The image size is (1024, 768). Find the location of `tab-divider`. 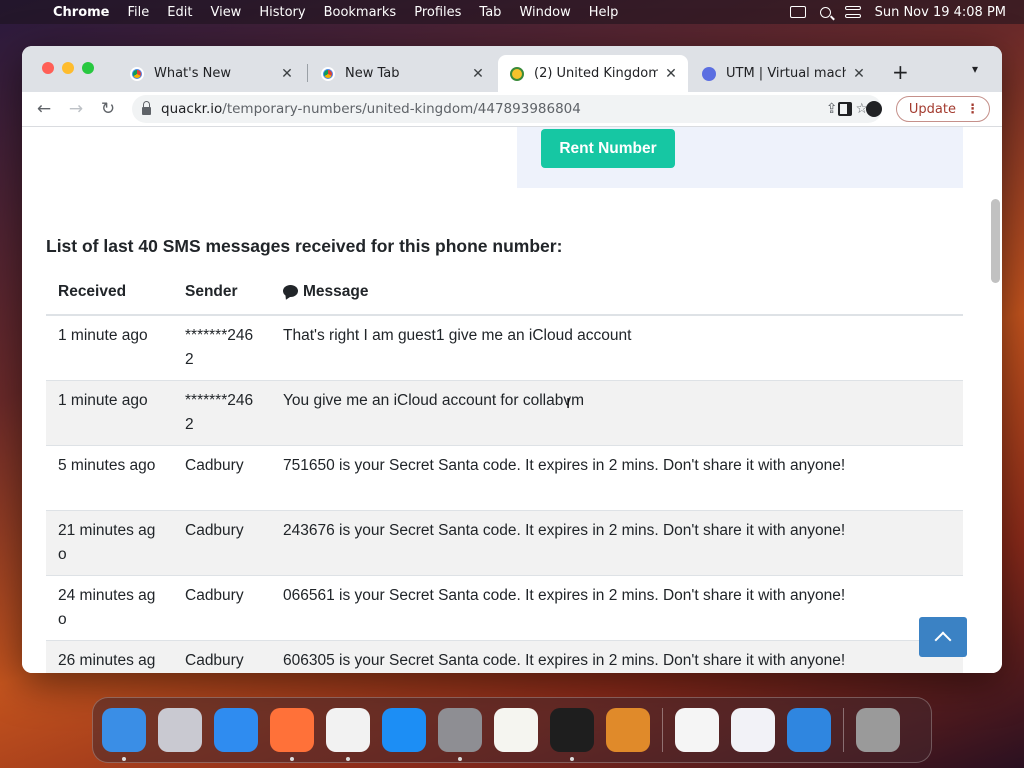

tab-divider is located at coordinates (307, 73).